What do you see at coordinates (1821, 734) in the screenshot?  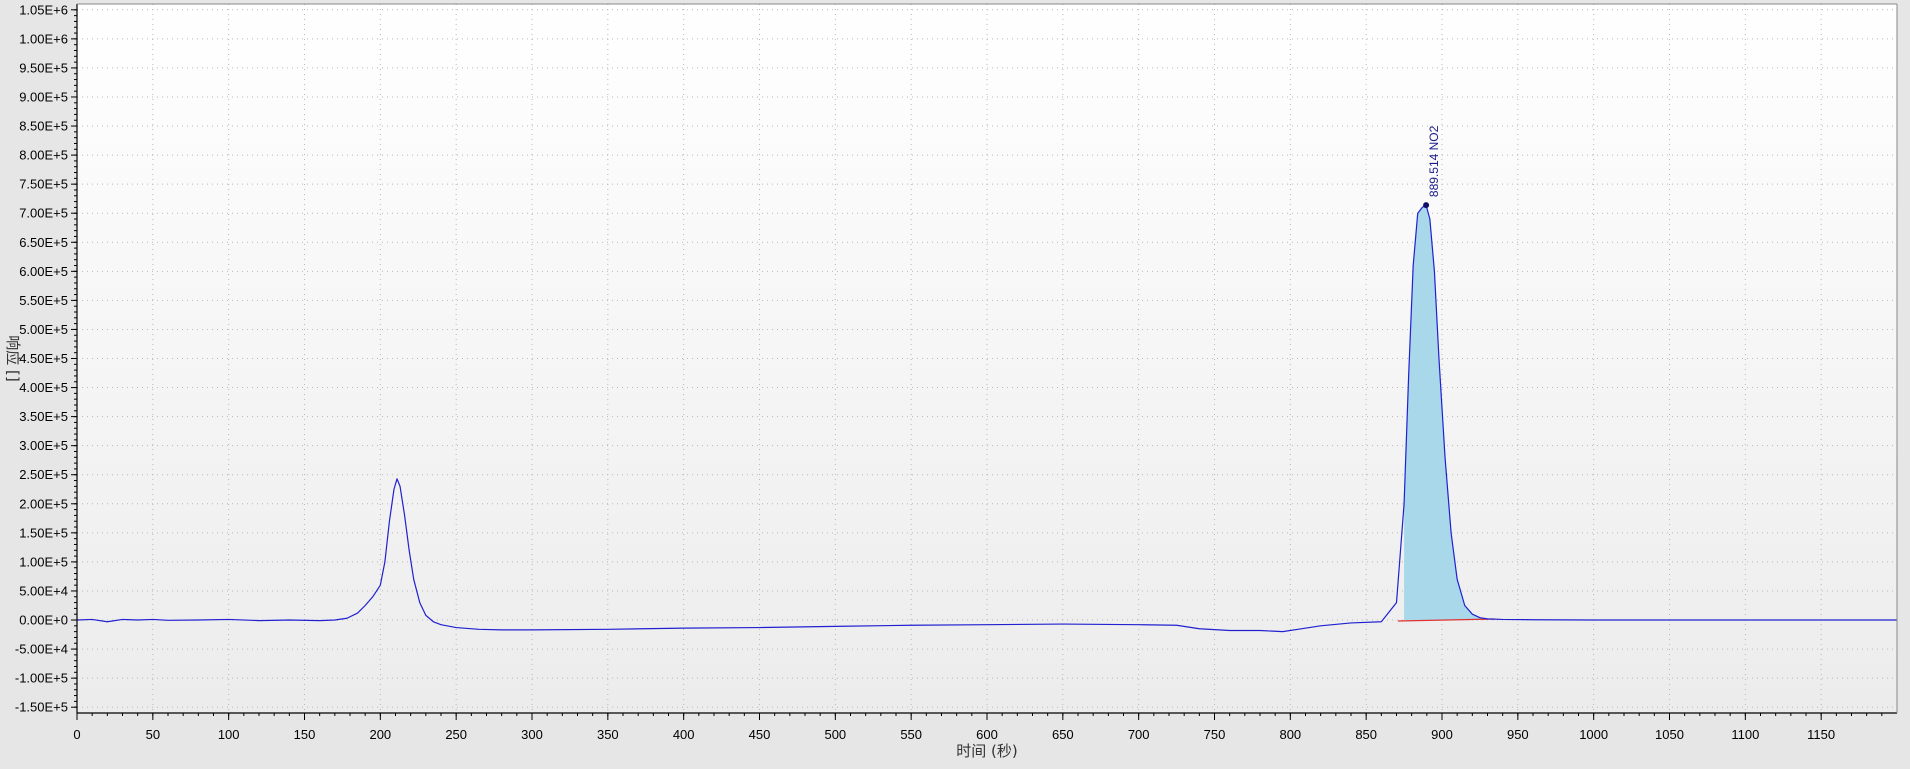 I see `x-tick-label: 1150` at bounding box center [1821, 734].